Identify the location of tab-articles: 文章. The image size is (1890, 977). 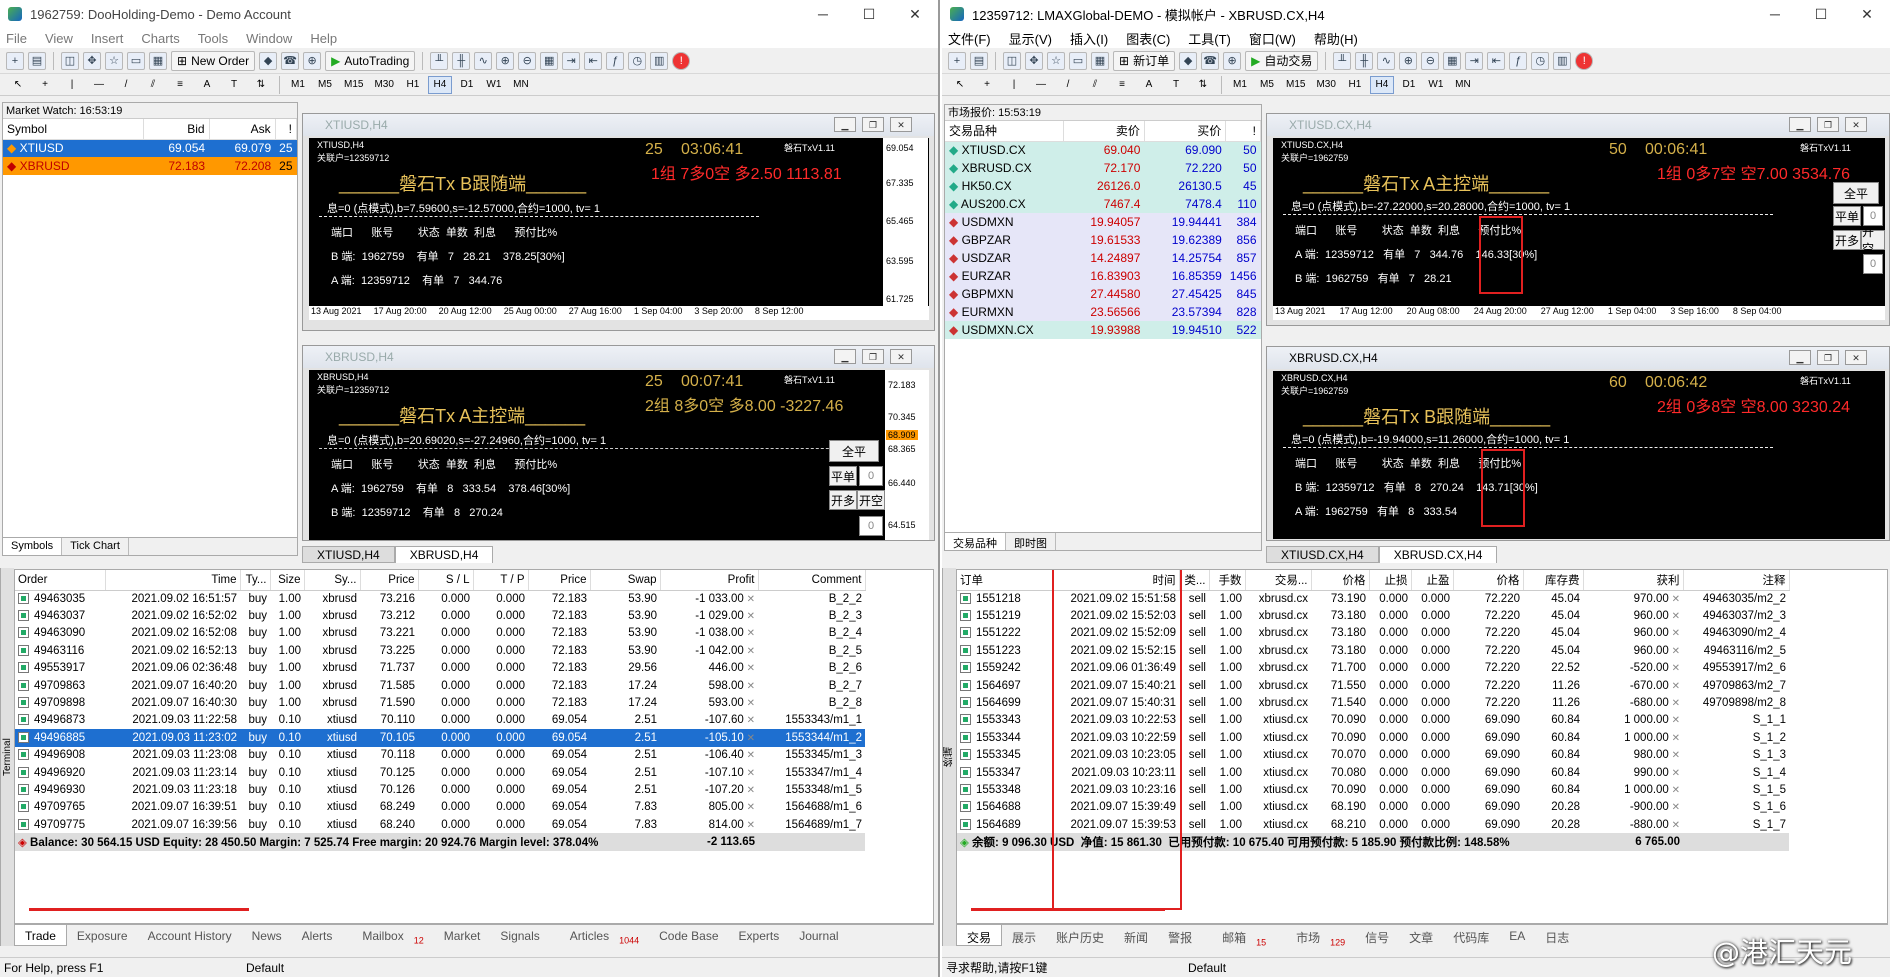
(1421, 935).